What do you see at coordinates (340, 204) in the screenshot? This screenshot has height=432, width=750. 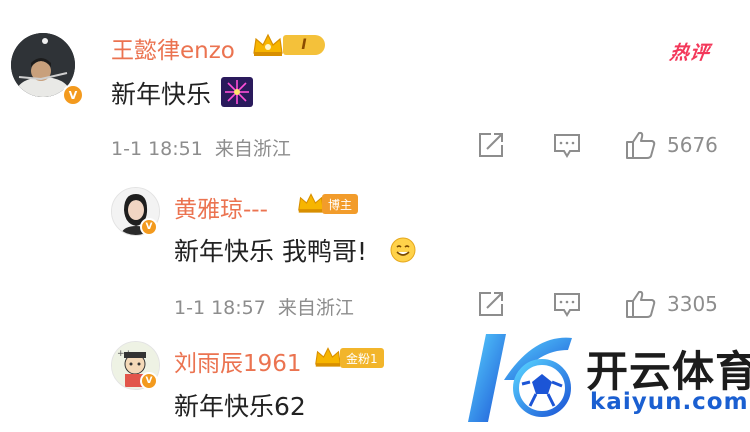 I see `blogger-badge: 博主` at bounding box center [340, 204].